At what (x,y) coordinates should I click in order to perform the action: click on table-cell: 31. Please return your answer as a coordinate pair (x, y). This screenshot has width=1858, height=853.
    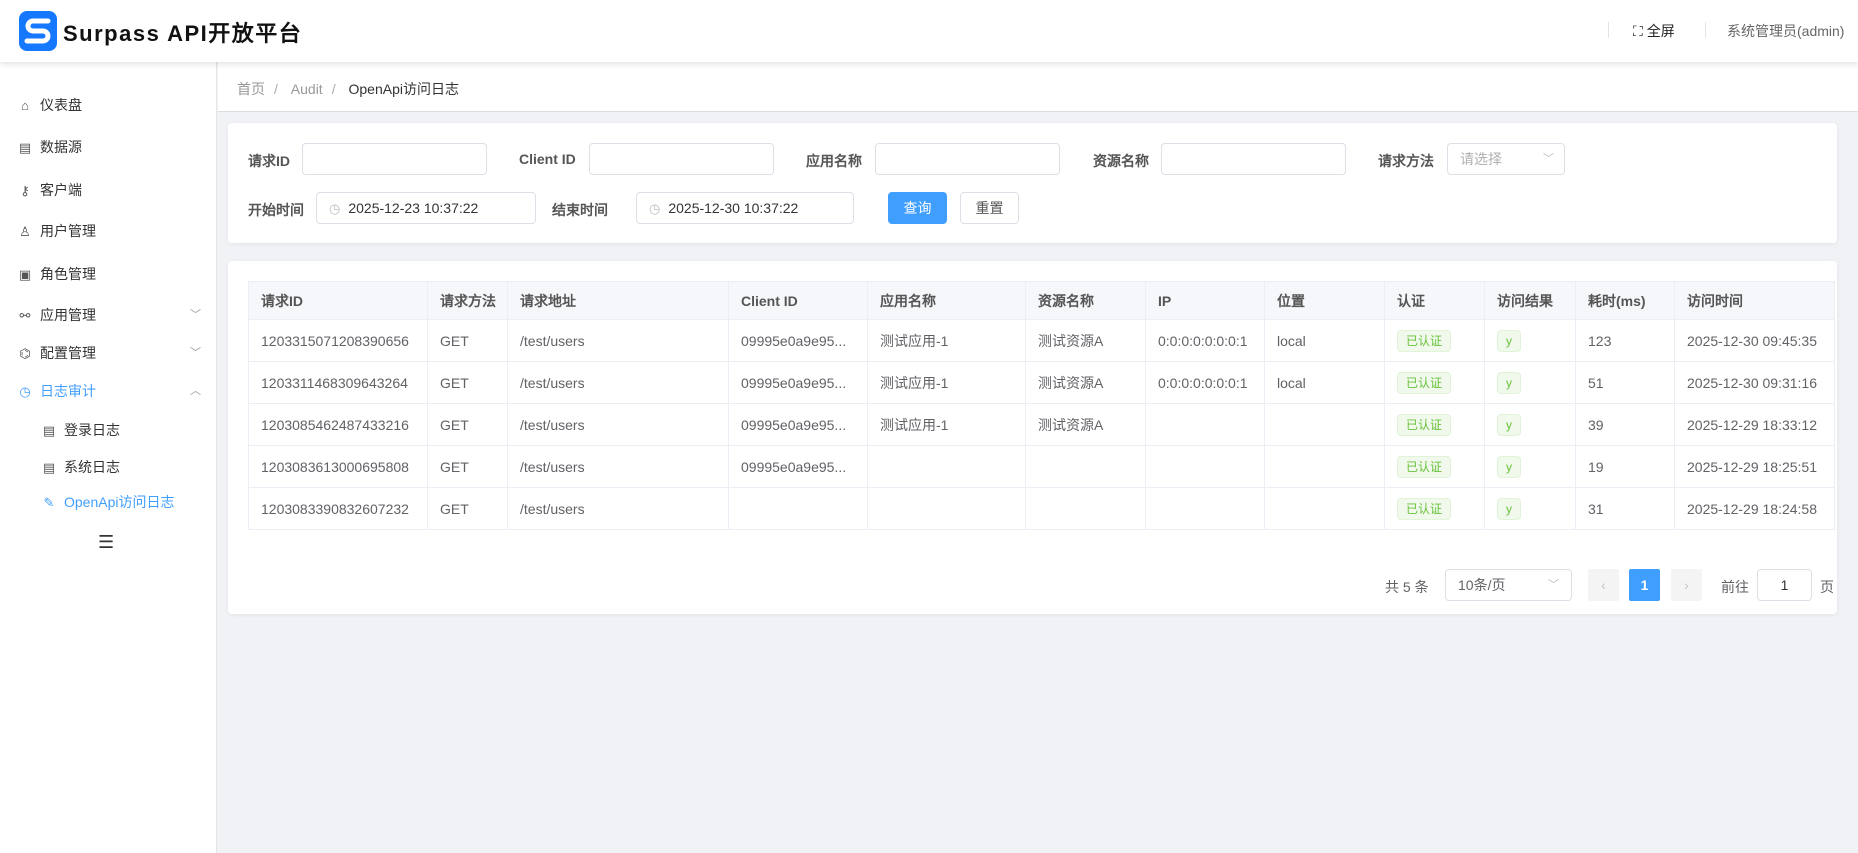
    Looking at the image, I should click on (1625, 508).